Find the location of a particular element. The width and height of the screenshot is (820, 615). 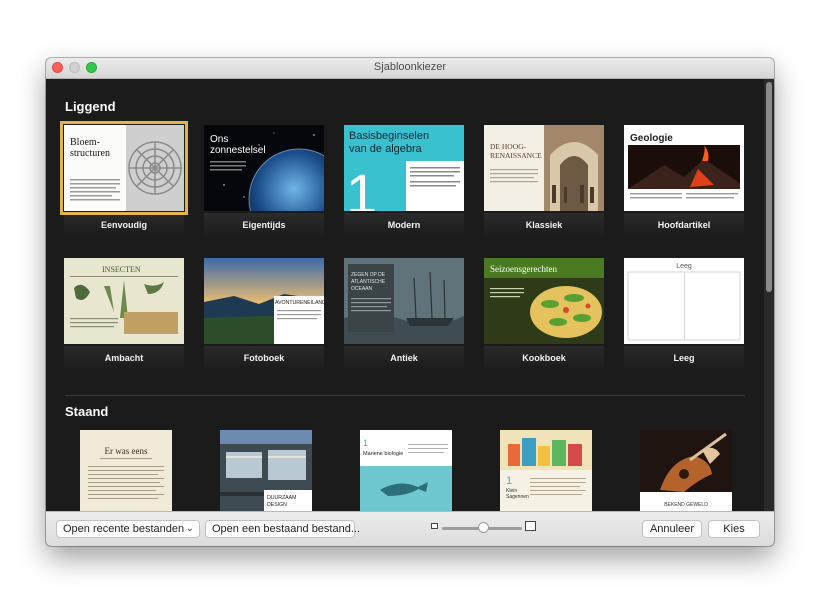

window-title: Sjabloonkiezer is located at coordinates (410, 67).